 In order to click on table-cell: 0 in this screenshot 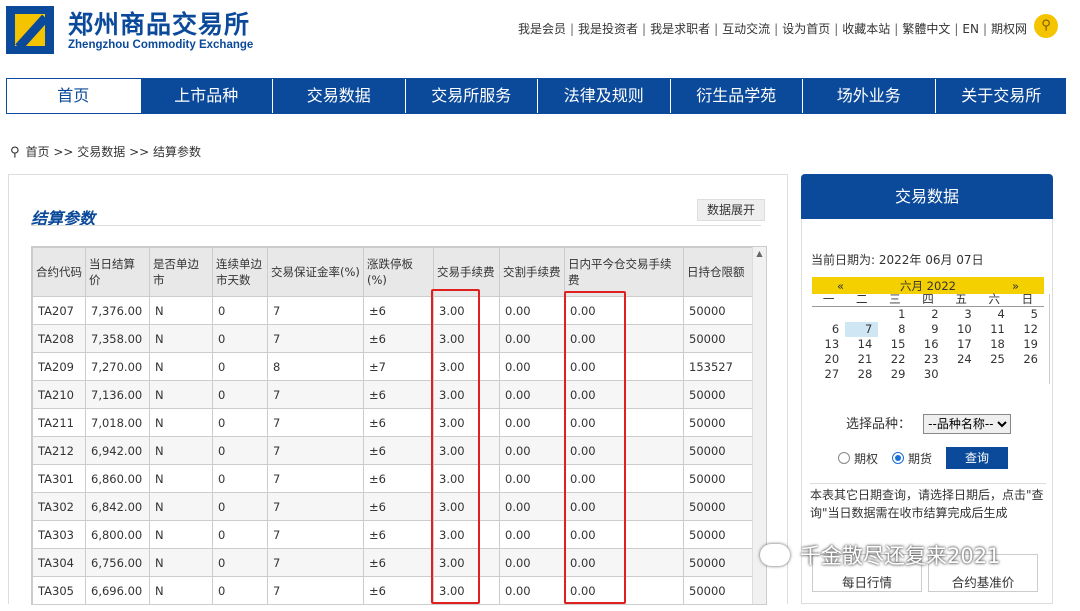, I will do `click(240, 478)`.